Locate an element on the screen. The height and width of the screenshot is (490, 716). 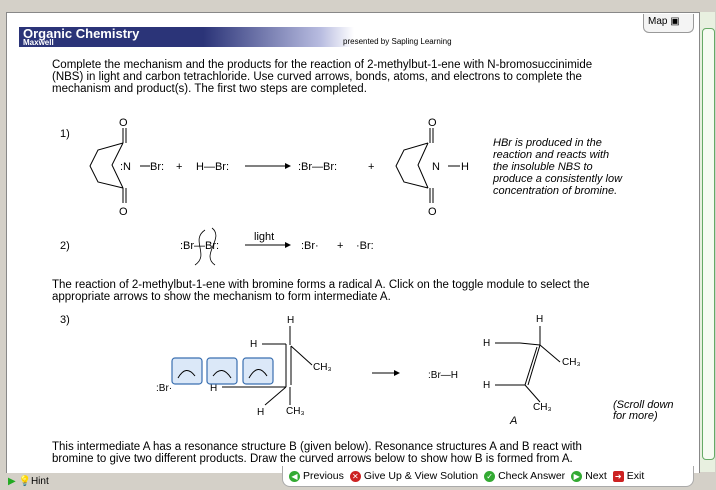
svg-text: :N is located at coordinates (125, 167).